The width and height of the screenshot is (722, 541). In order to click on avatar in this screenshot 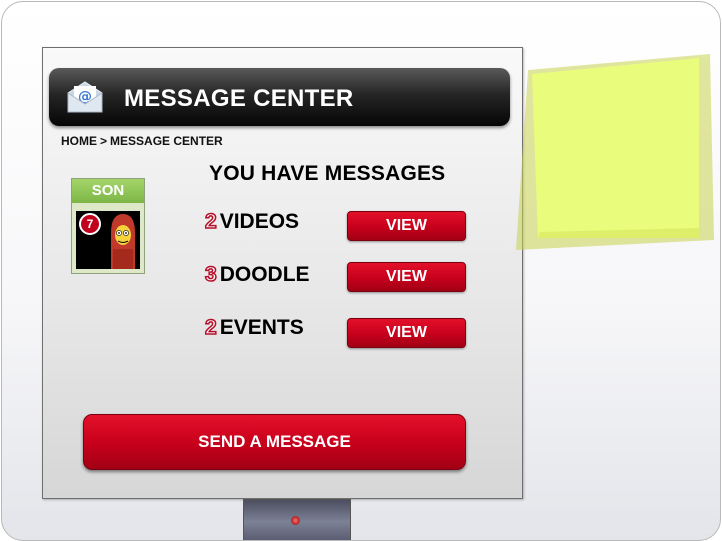, I will do `click(123, 241)`.